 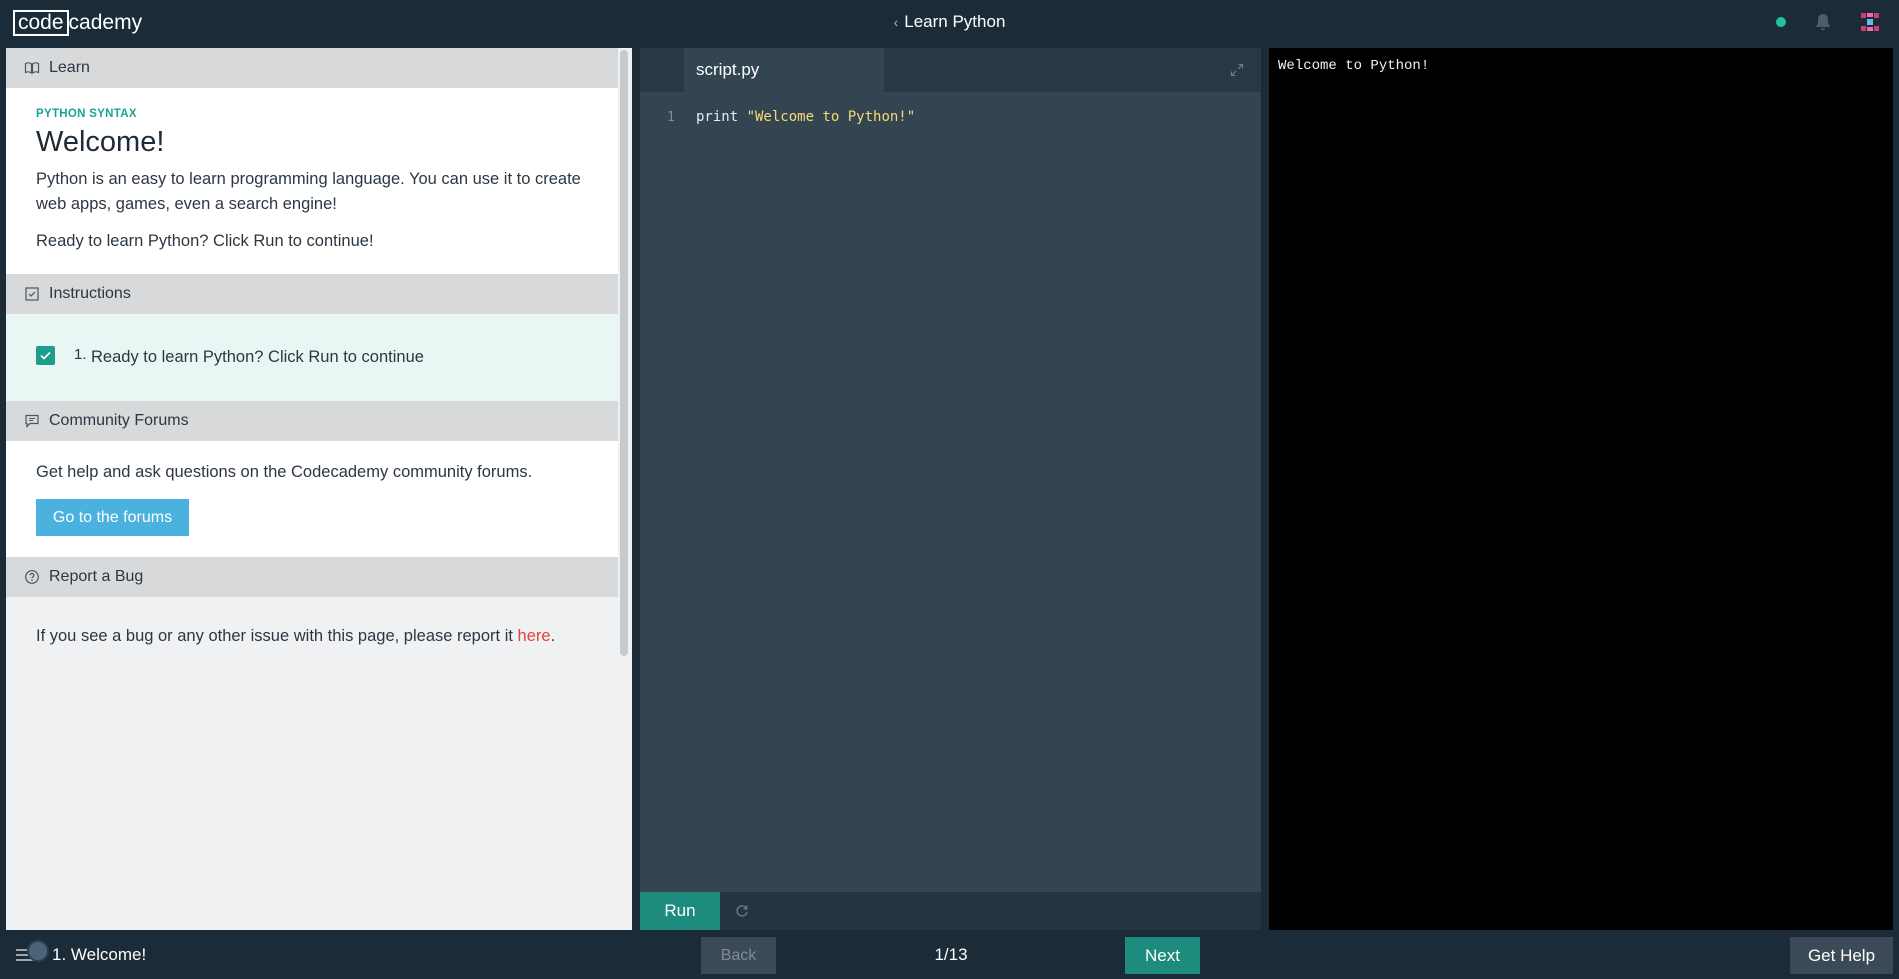 What do you see at coordinates (1354, 66) in the screenshot?
I see `output-text: Welcome to Python!` at bounding box center [1354, 66].